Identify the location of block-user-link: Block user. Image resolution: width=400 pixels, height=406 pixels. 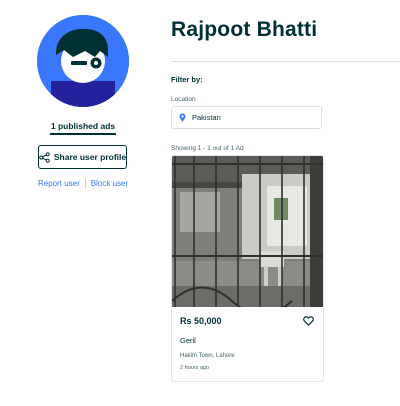
(109, 183).